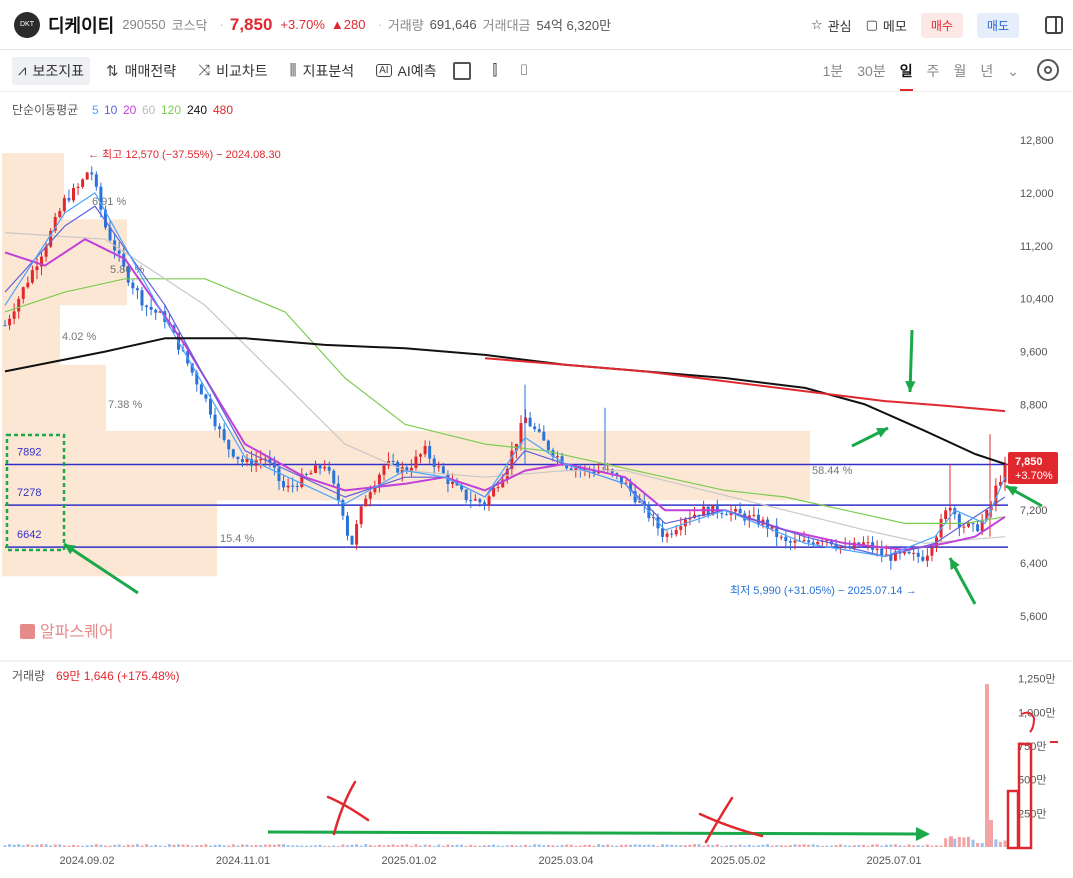  I want to click on candle-style-button: ⫿, so click(495, 70).